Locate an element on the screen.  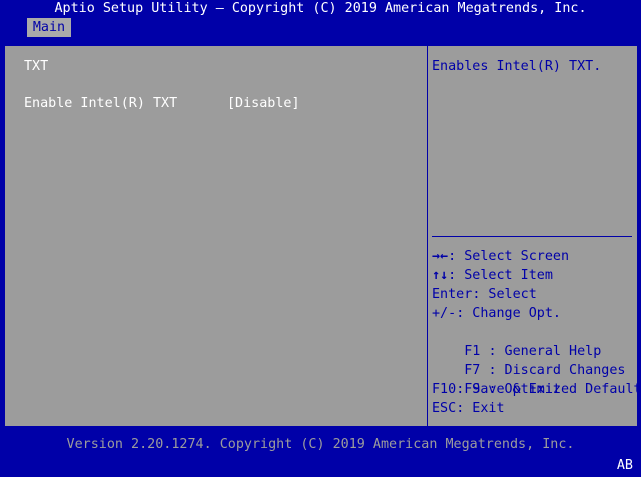
corner-indicator: AB is located at coordinates (624, 465).